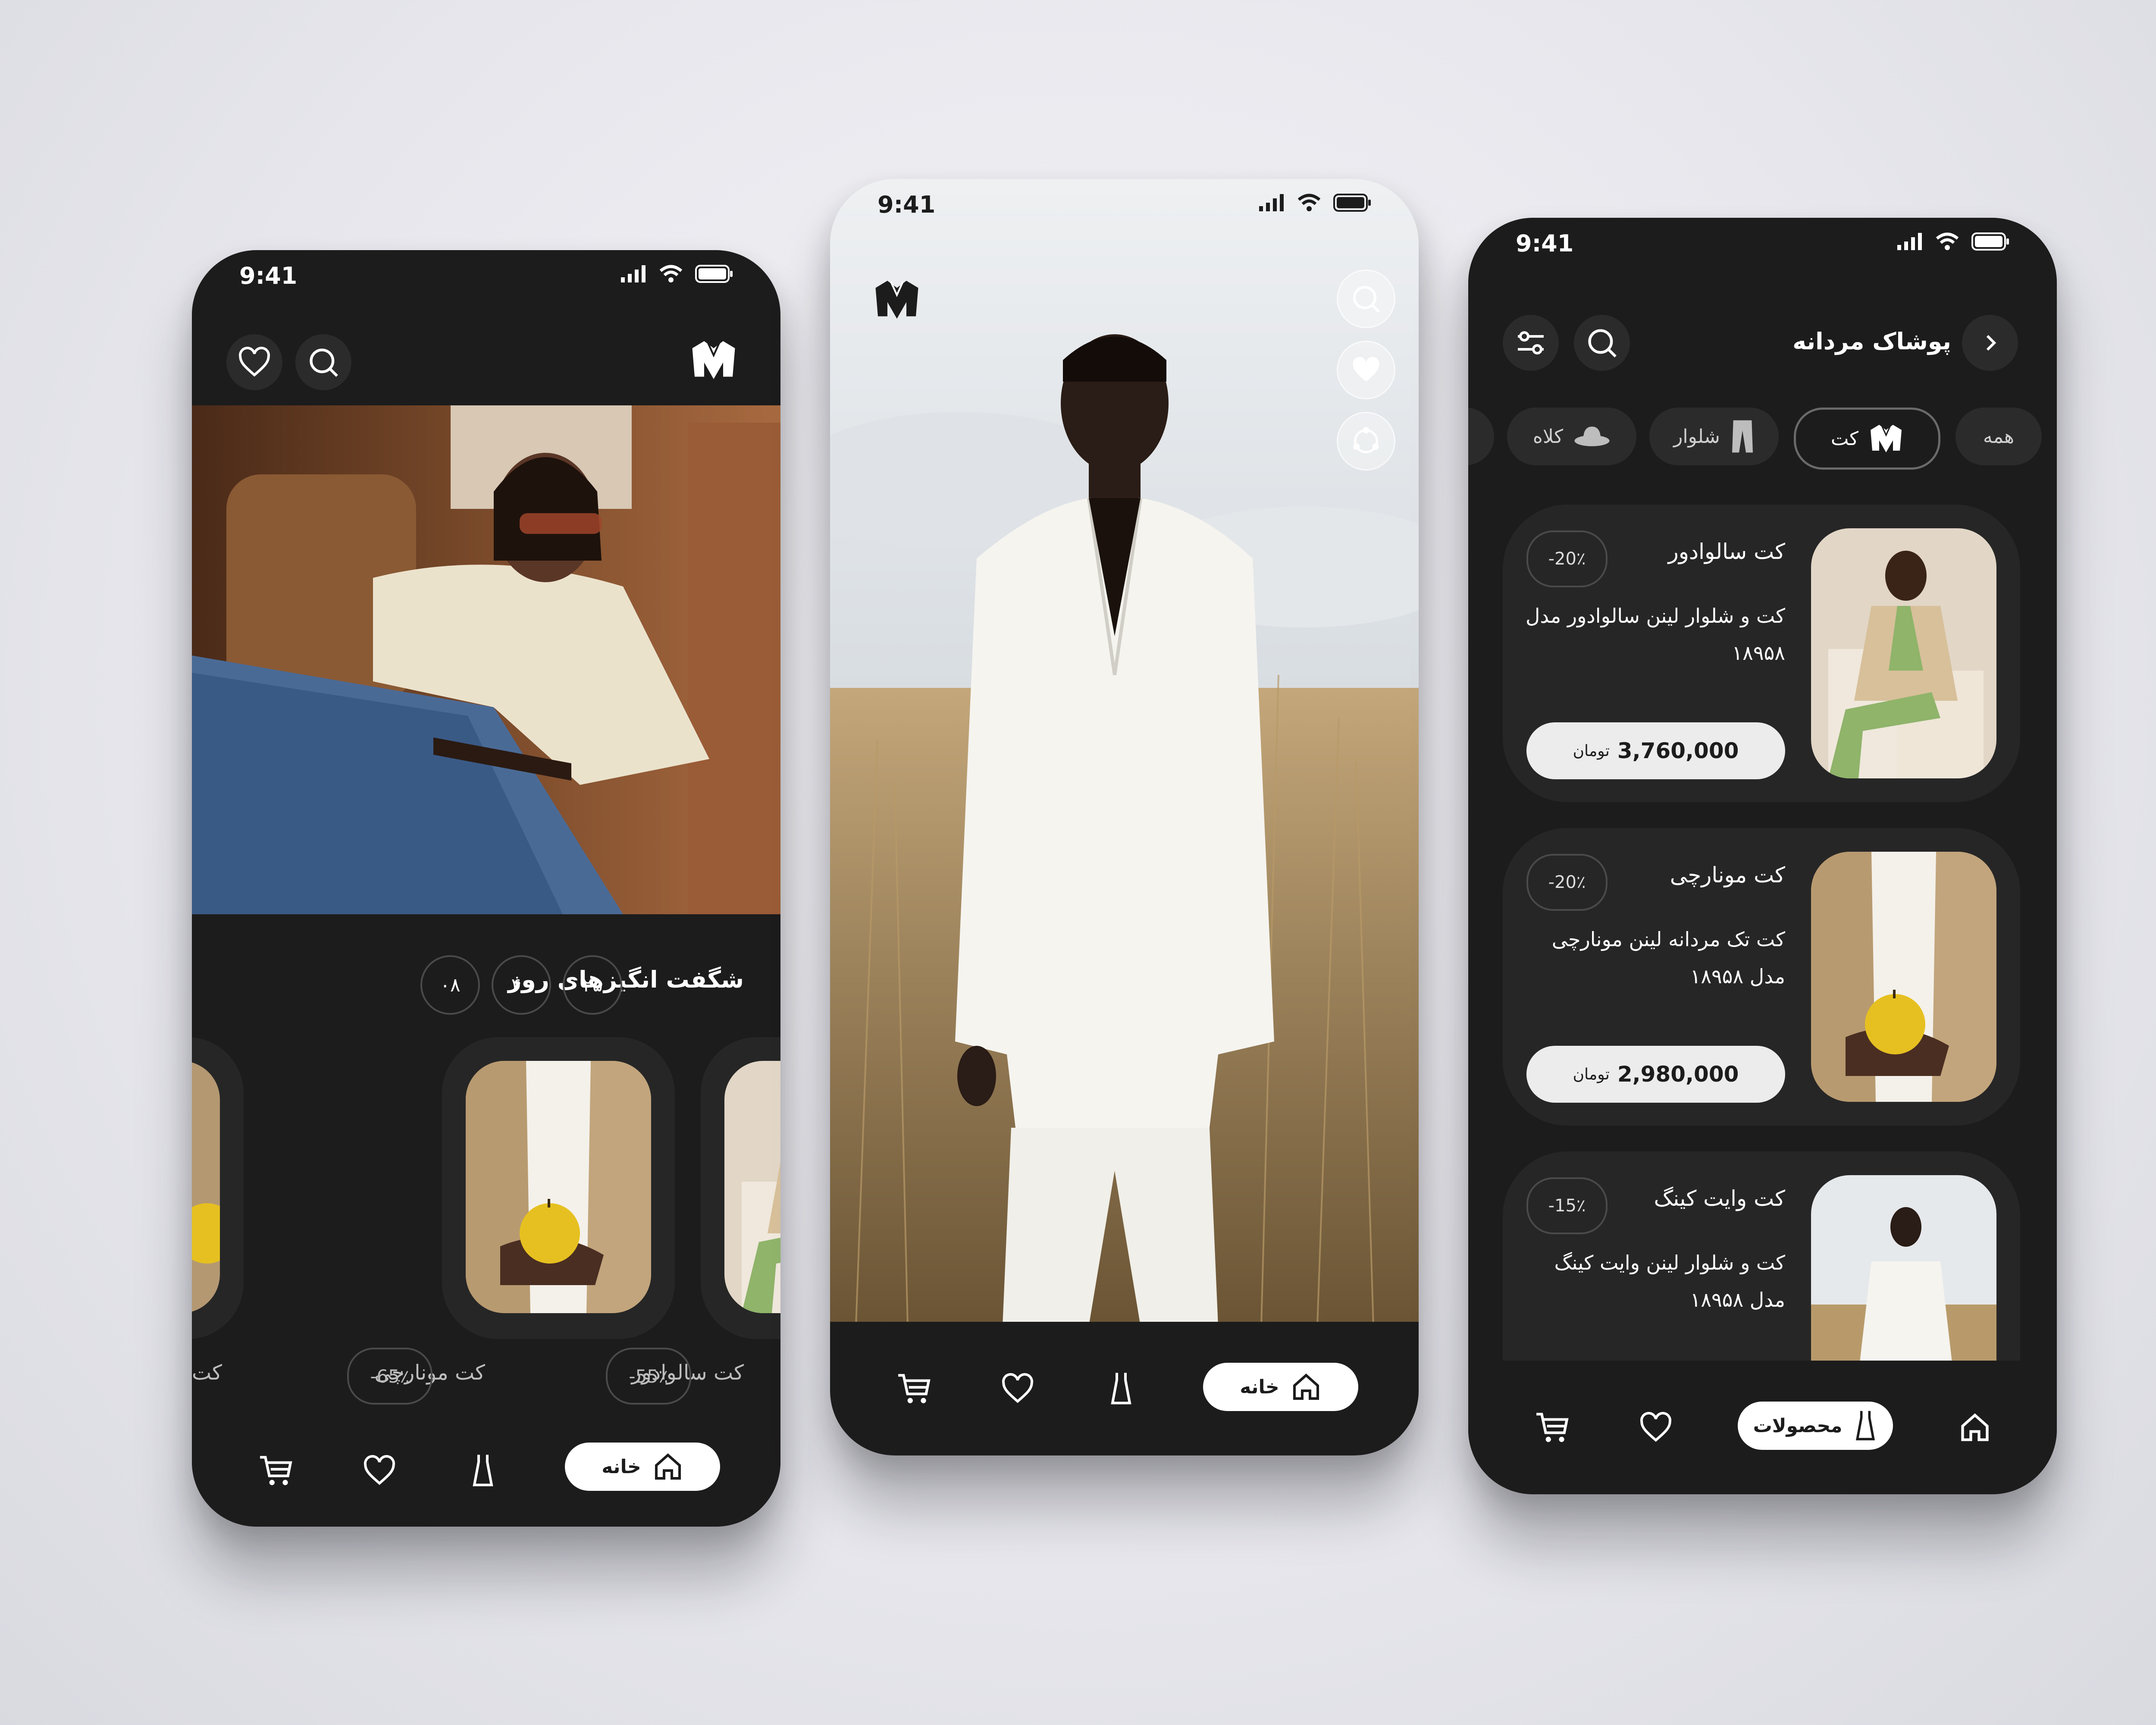  What do you see at coordinates (1567, 1206) in the screenshot?
I see `discount-badge: -15٪` at bounding box center [1567, 1206].